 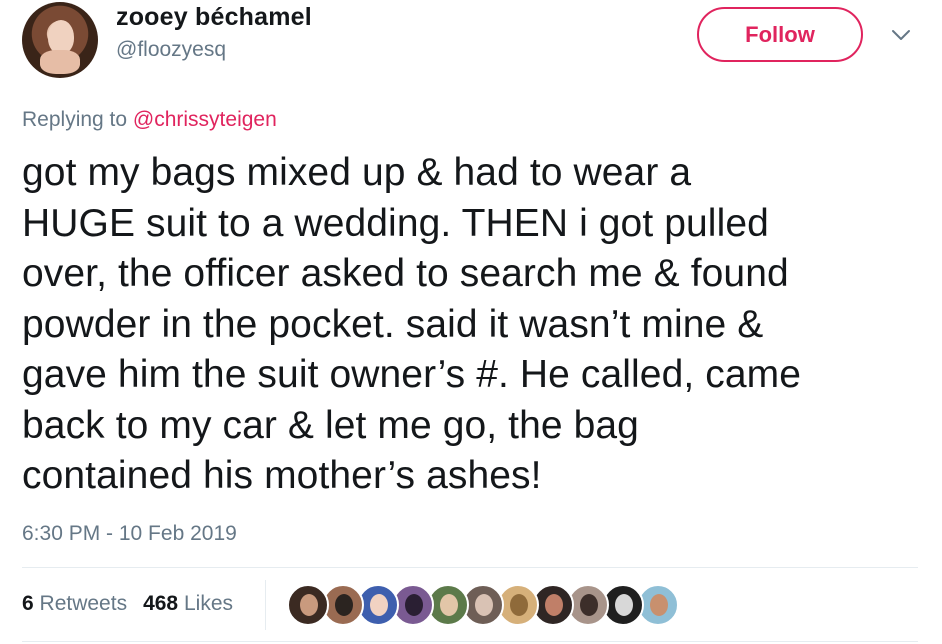 What do you see at coordinates (75, 119) in the screenshot?
I see `replying-prefix: Replying to` at bounding box center [75, 119].